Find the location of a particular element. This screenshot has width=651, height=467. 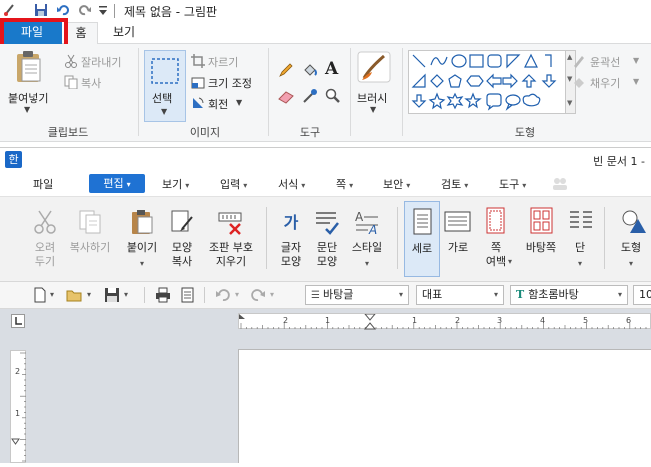

char-shape-button: 가 글자 모양 is located at coordinates (291, 239).